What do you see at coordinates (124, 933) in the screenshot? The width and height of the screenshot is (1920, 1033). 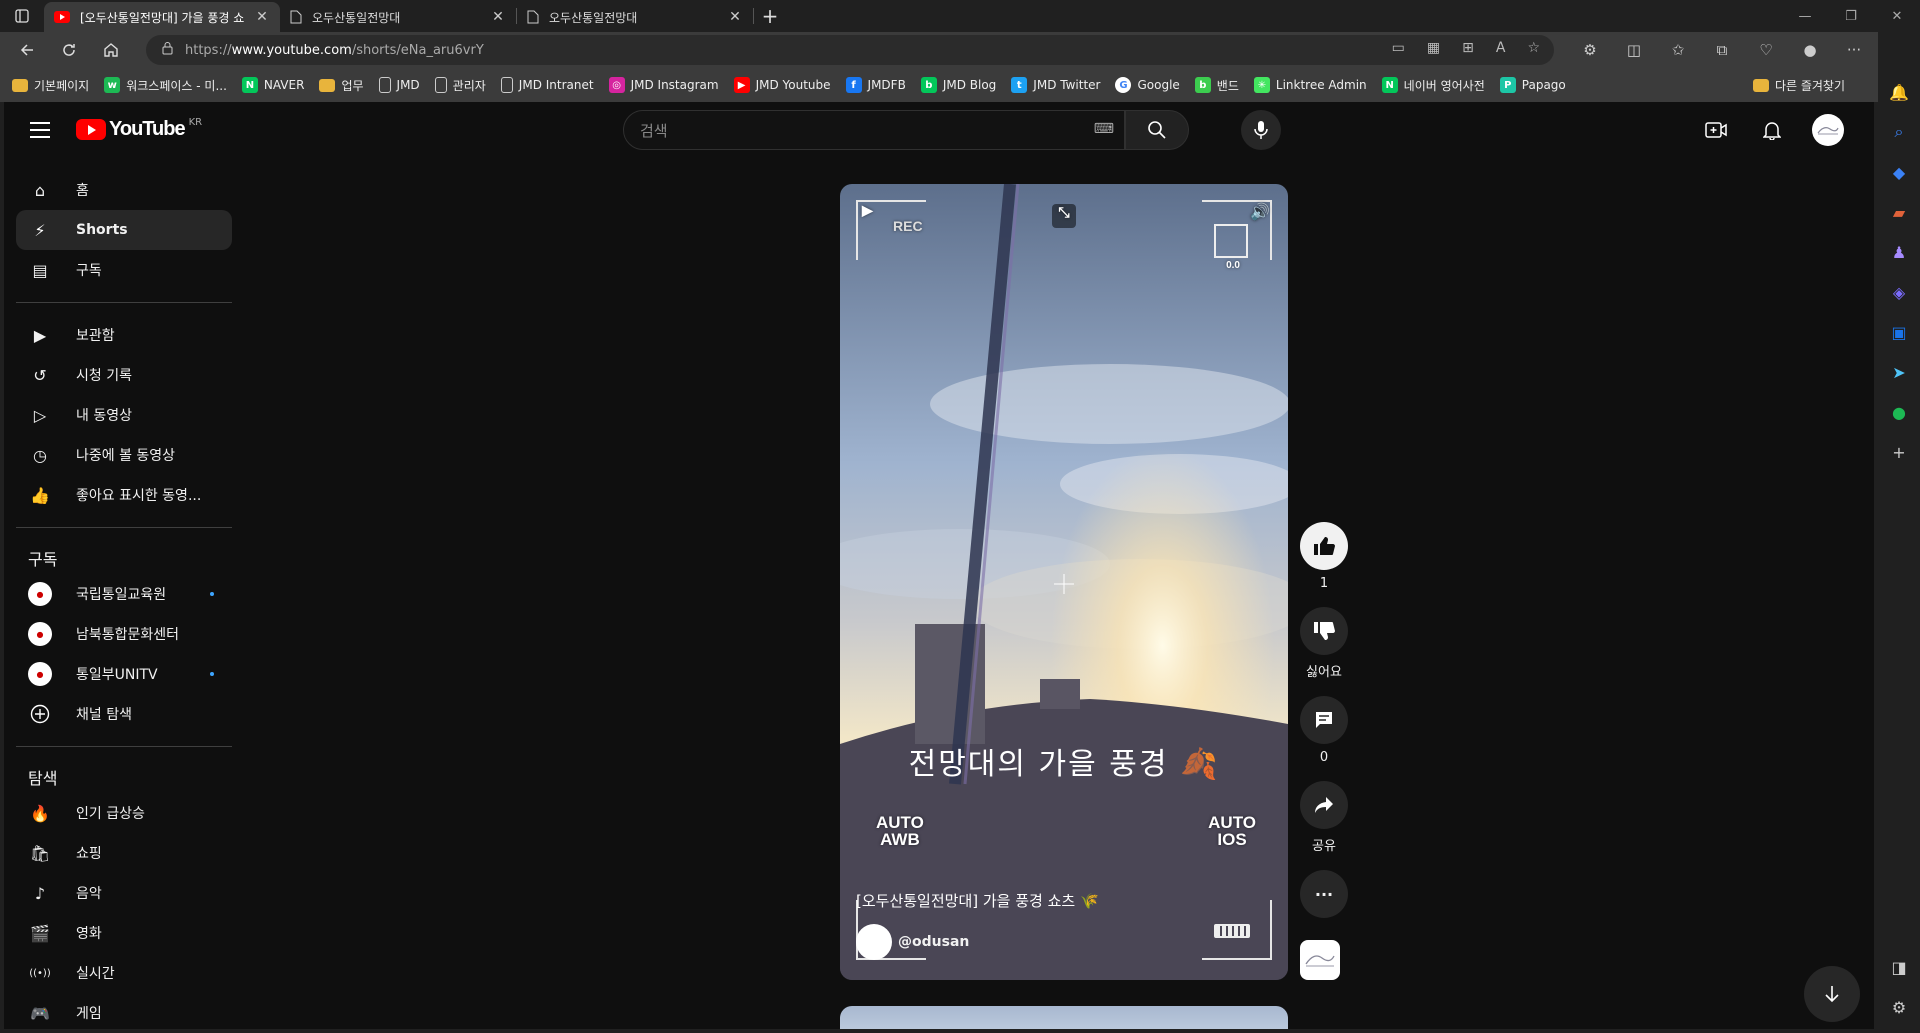 I see `nav-item-explore-3: 🎬 영화` at bounding box center [124, 933].